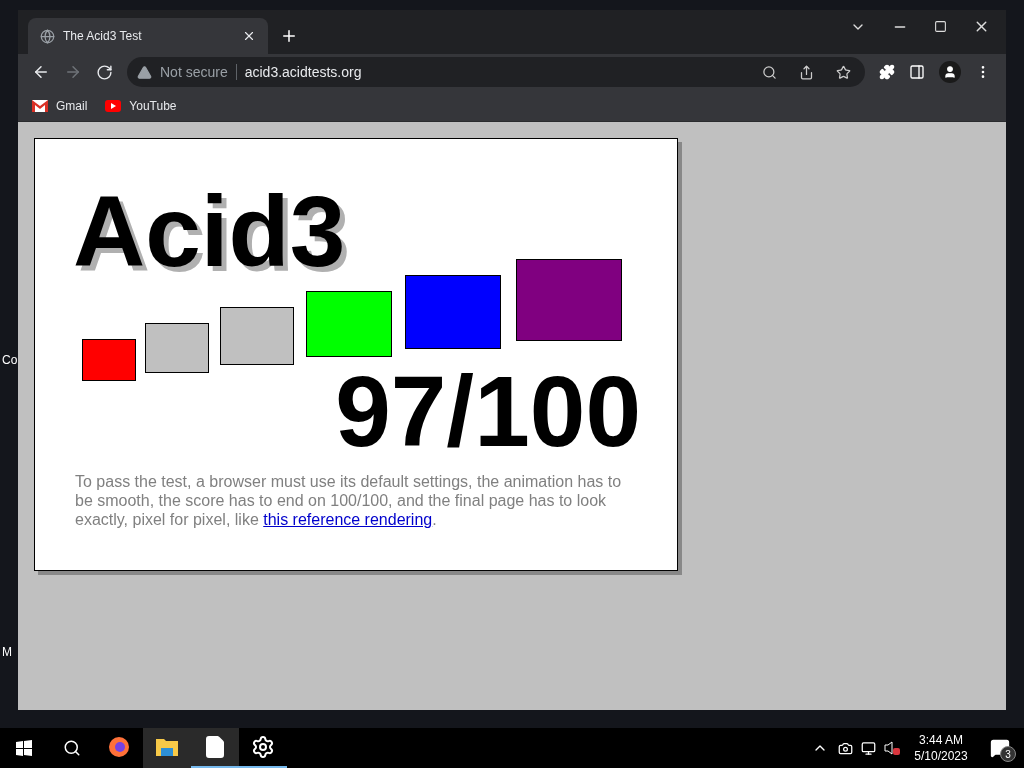  I want to click on play-icon, so click(113, 105).